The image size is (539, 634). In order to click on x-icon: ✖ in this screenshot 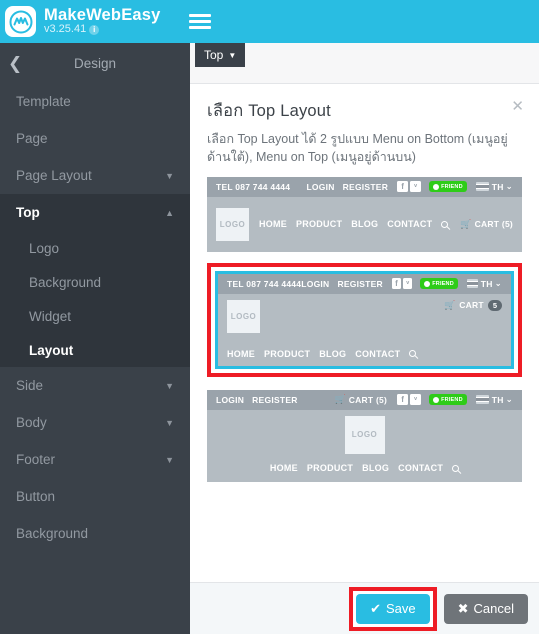, I will do `click(463, 608)`.